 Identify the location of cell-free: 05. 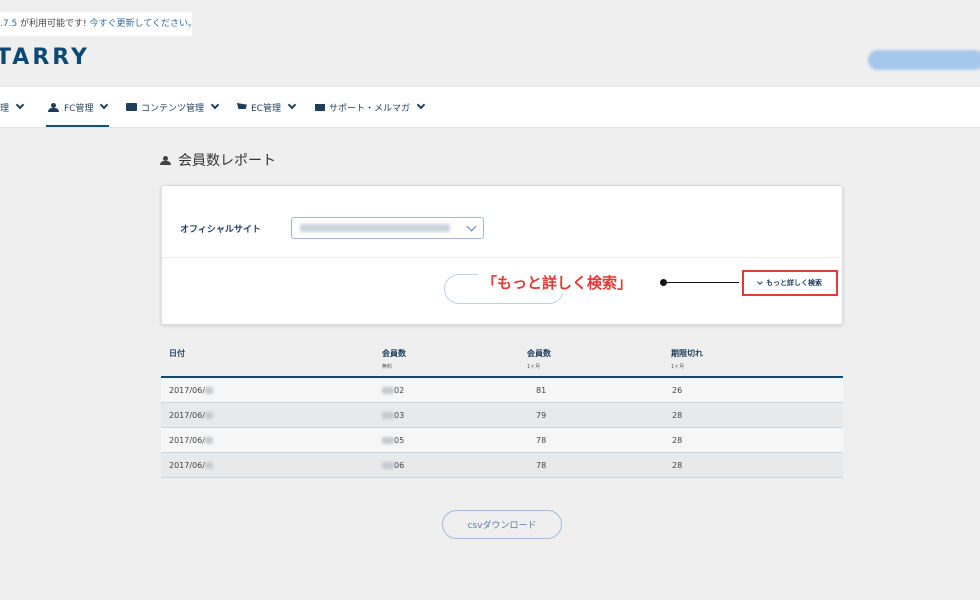
(393, 440).